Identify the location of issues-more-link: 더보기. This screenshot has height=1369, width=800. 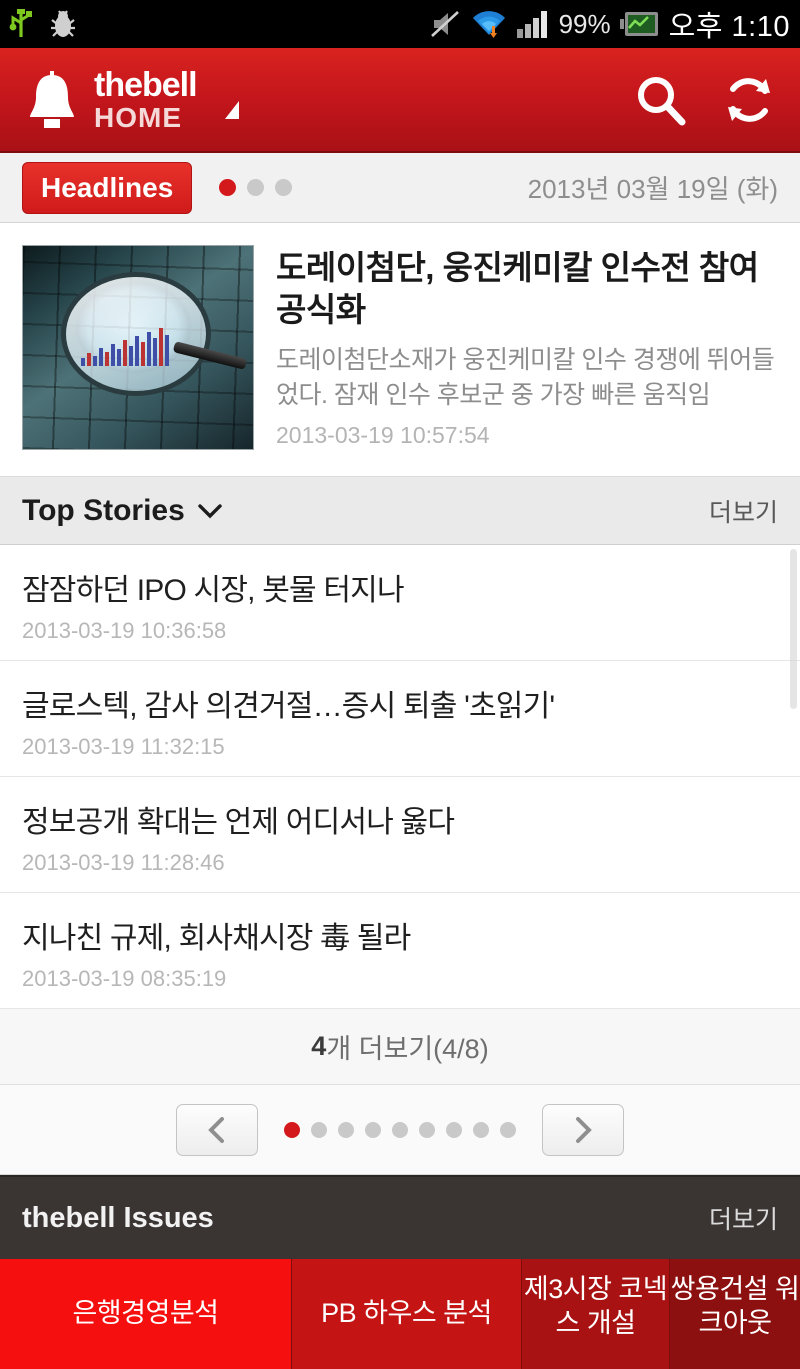
(743, 1218).